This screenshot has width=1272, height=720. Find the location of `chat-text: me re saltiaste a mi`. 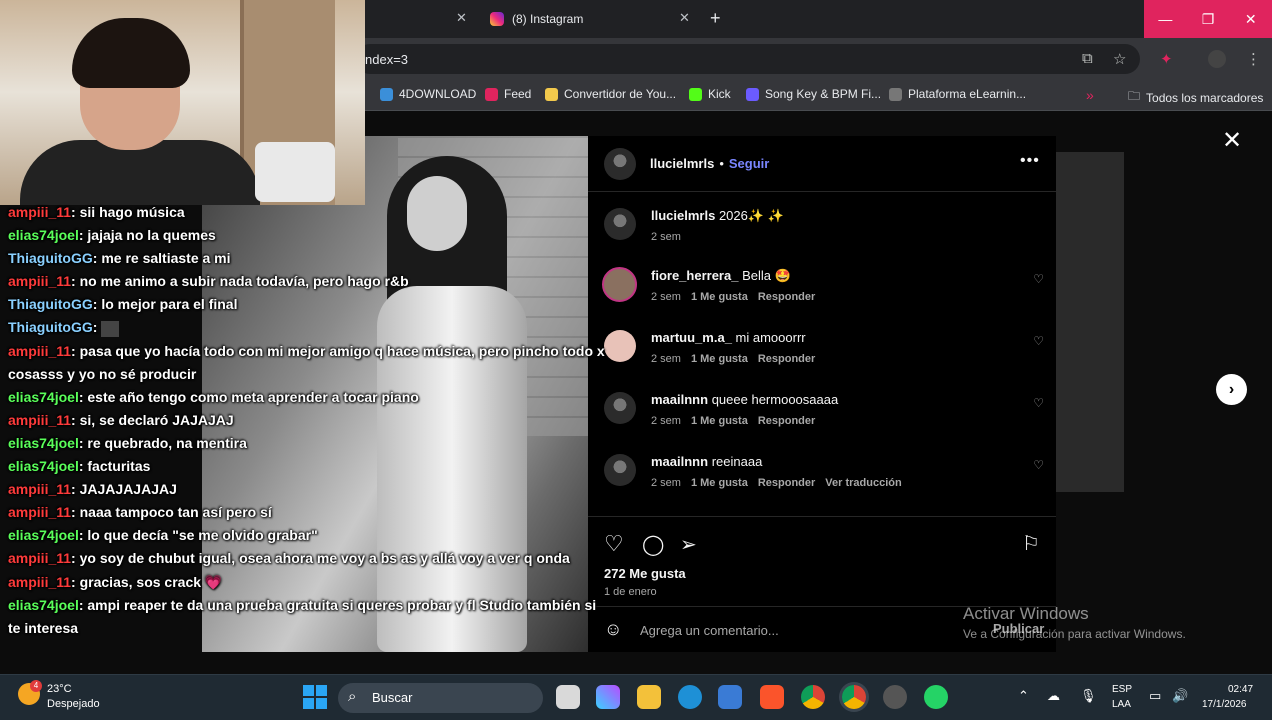

chat-text: me re saltiaste a mi is located at coordinates (166, 258).